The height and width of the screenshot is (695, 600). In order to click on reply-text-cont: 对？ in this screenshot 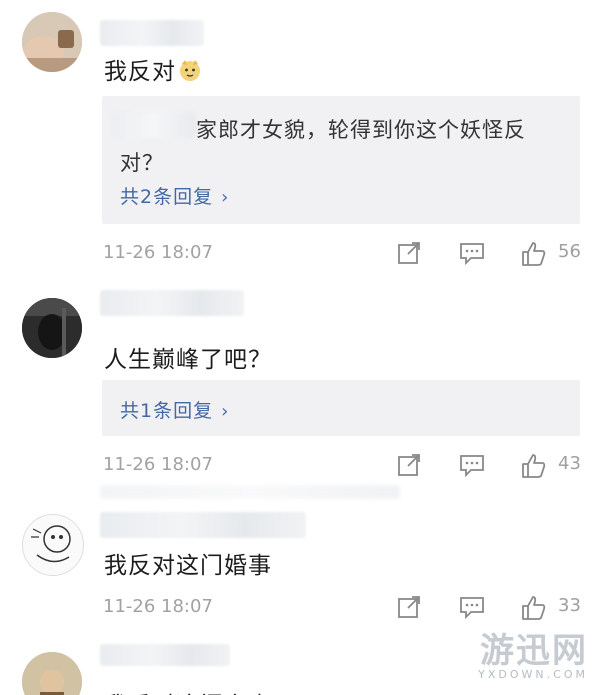, I will do `click(142, 163)`.